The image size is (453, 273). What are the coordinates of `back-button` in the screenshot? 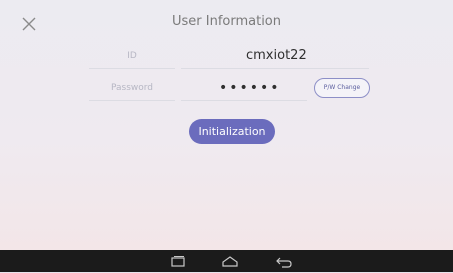 It's located at (284, 261).